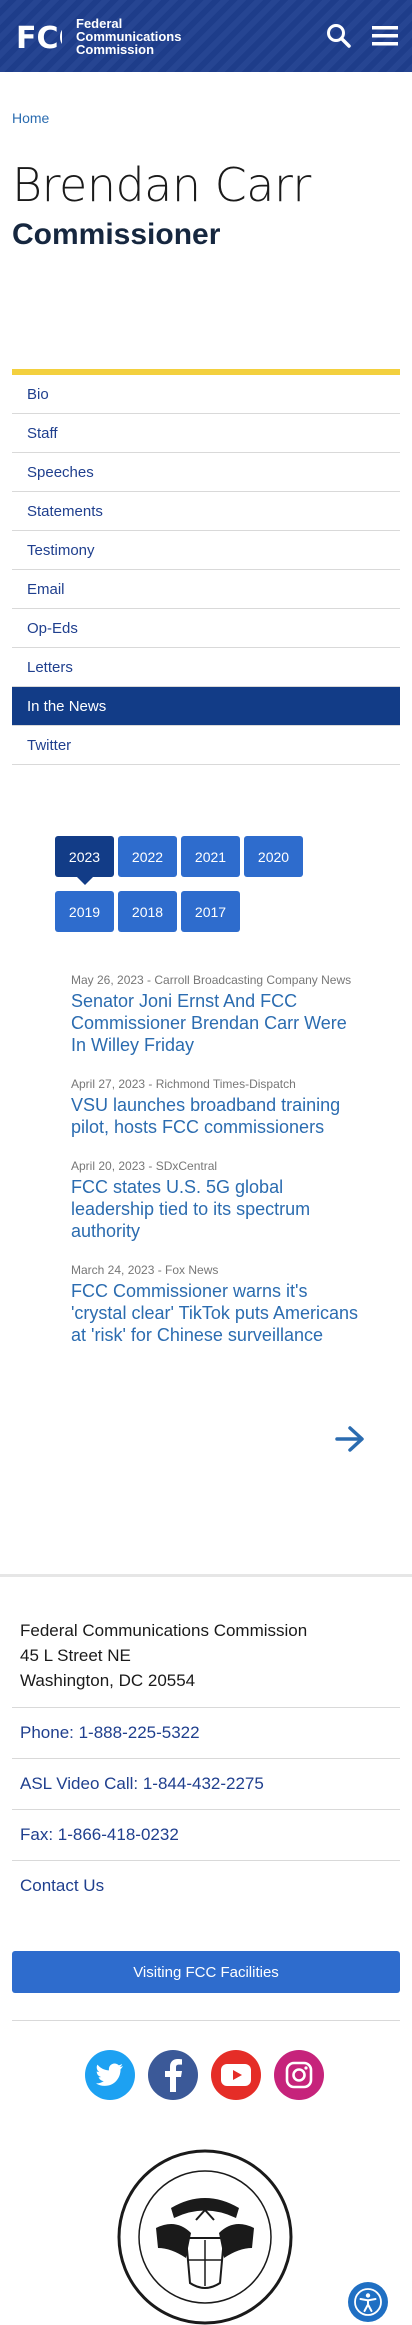 The height and width of the screenshot is (2325, 412). I want to click on brand-line-1: Federal, so click(99, 23).